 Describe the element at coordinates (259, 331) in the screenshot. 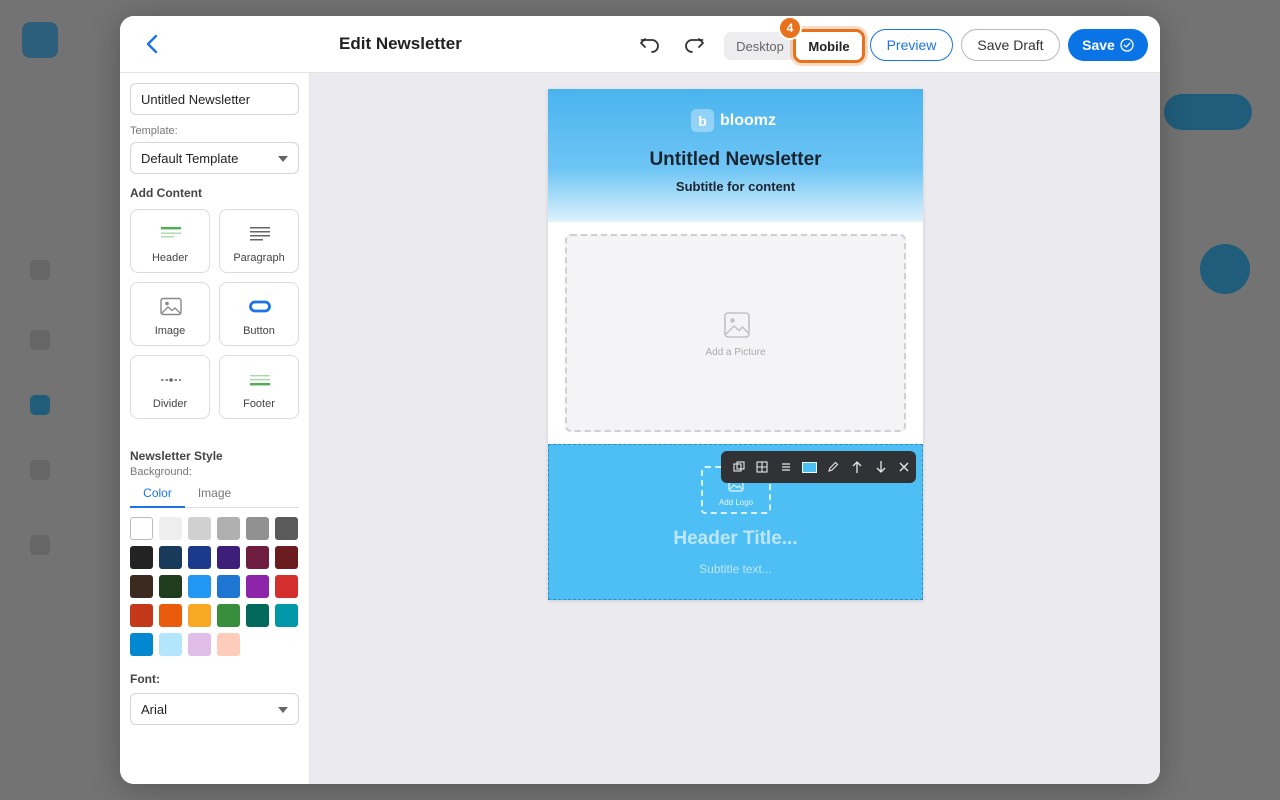

I see `block-label: Button` at that location.